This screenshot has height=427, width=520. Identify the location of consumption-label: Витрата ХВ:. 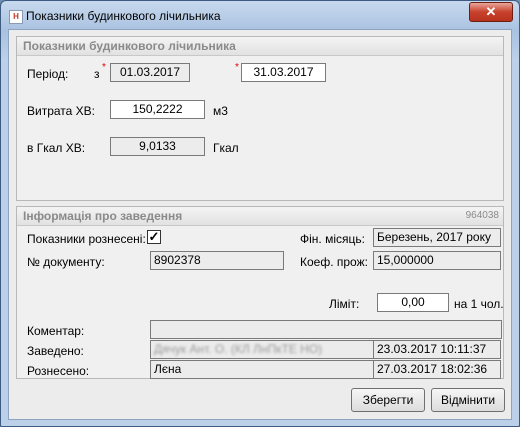
(61, 111).